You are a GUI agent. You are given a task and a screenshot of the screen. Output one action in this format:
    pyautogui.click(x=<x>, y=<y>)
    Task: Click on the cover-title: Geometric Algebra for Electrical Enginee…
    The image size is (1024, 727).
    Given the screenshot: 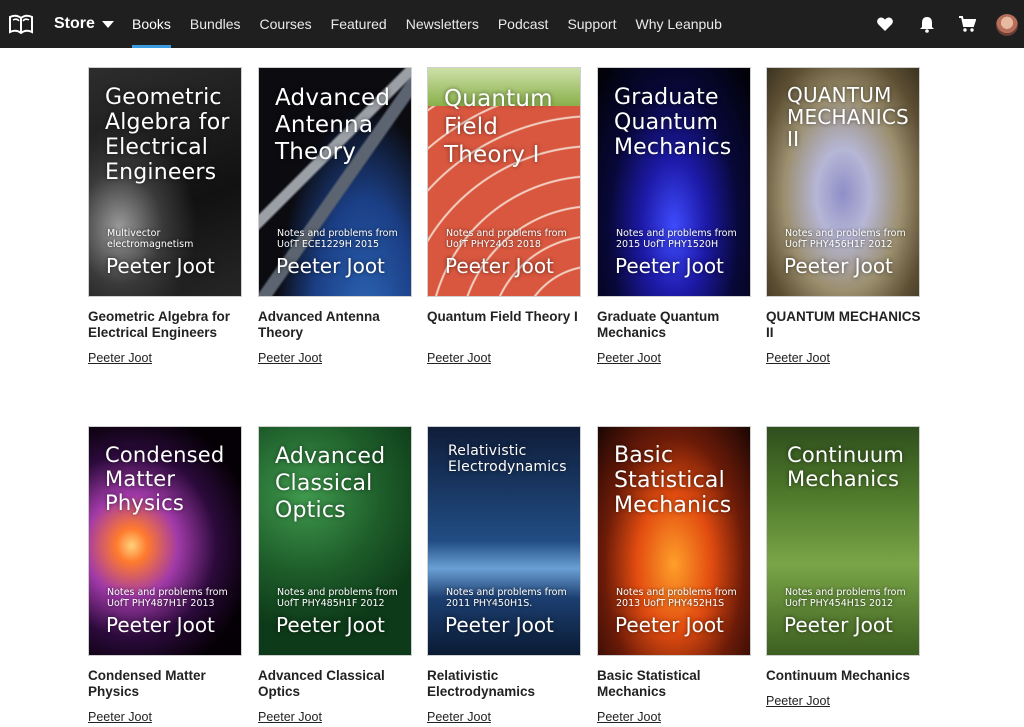 What is the action you would take?
    pyautogui.click(x=167, y=135)
    